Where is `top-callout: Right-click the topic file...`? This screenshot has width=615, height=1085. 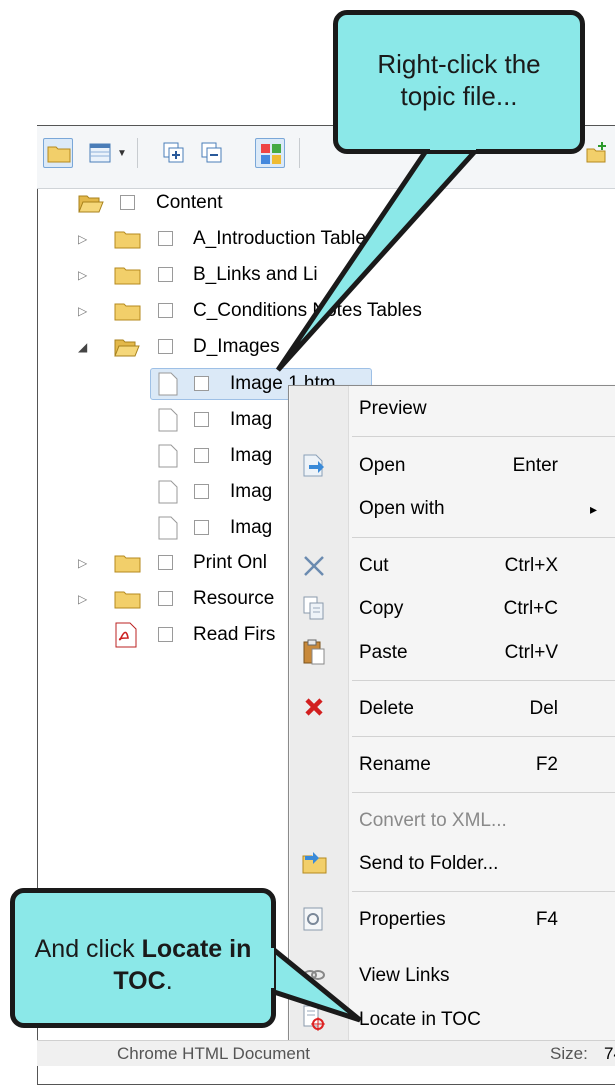
top-callout: Right-click the topic file... is located at coordinates (459, 82).